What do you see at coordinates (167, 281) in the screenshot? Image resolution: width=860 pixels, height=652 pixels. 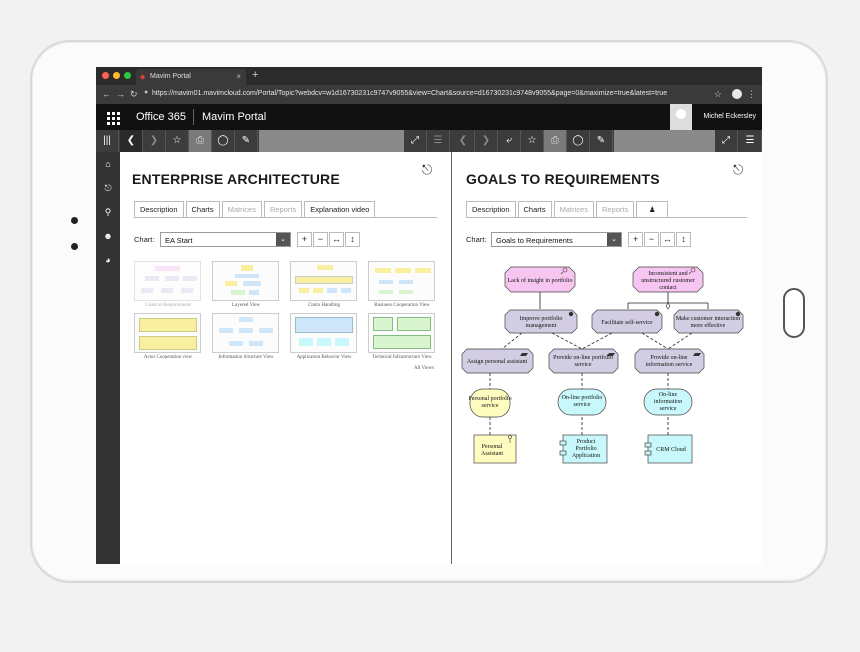 I see `thumbnail-goals` at bounding box center [167, 281].